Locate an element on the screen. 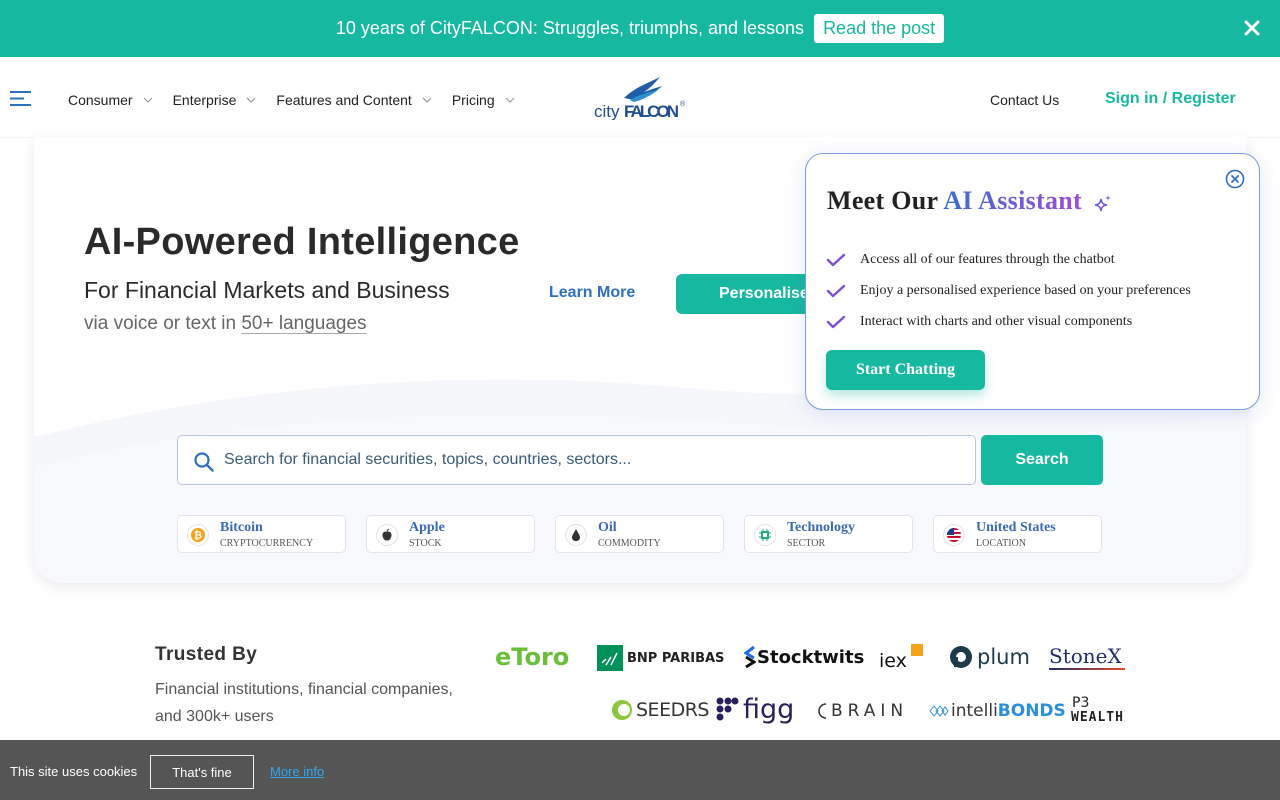 The image size is (1280, 800). iex-text: iex is located at coordinates (893, 661).